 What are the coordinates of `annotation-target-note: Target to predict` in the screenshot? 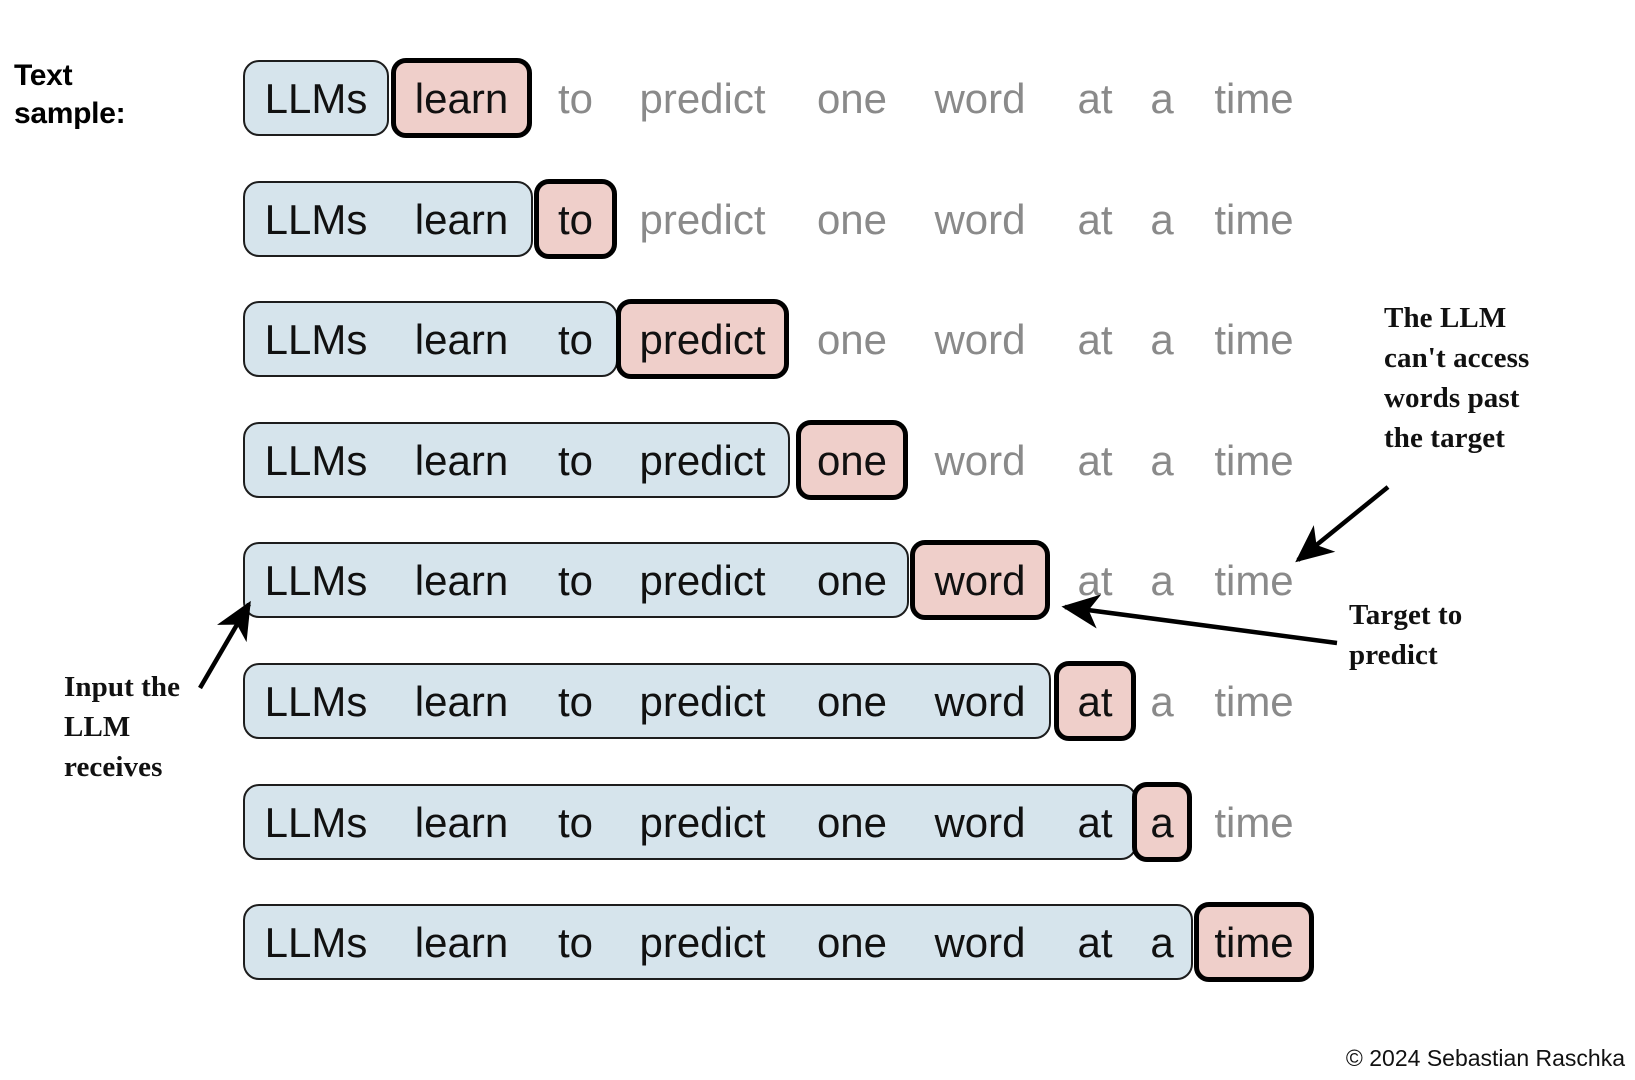 It's located at (1406, 635).